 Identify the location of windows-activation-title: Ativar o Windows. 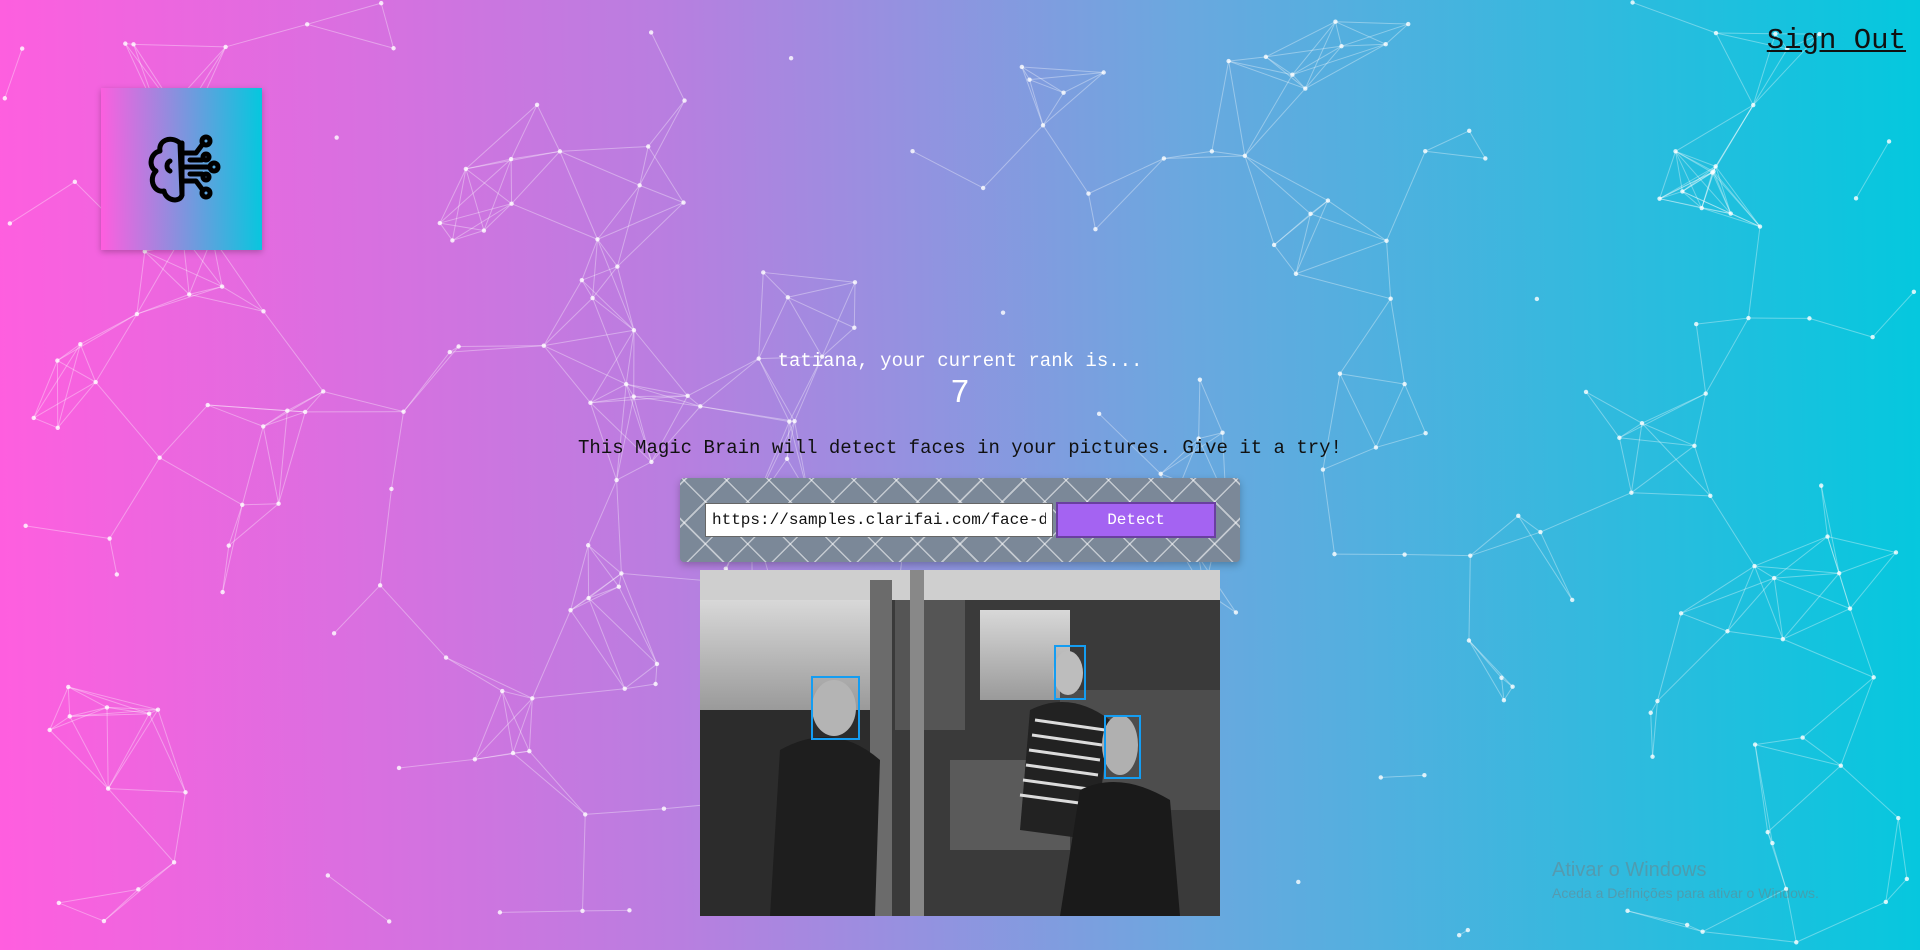
(1629, 870).